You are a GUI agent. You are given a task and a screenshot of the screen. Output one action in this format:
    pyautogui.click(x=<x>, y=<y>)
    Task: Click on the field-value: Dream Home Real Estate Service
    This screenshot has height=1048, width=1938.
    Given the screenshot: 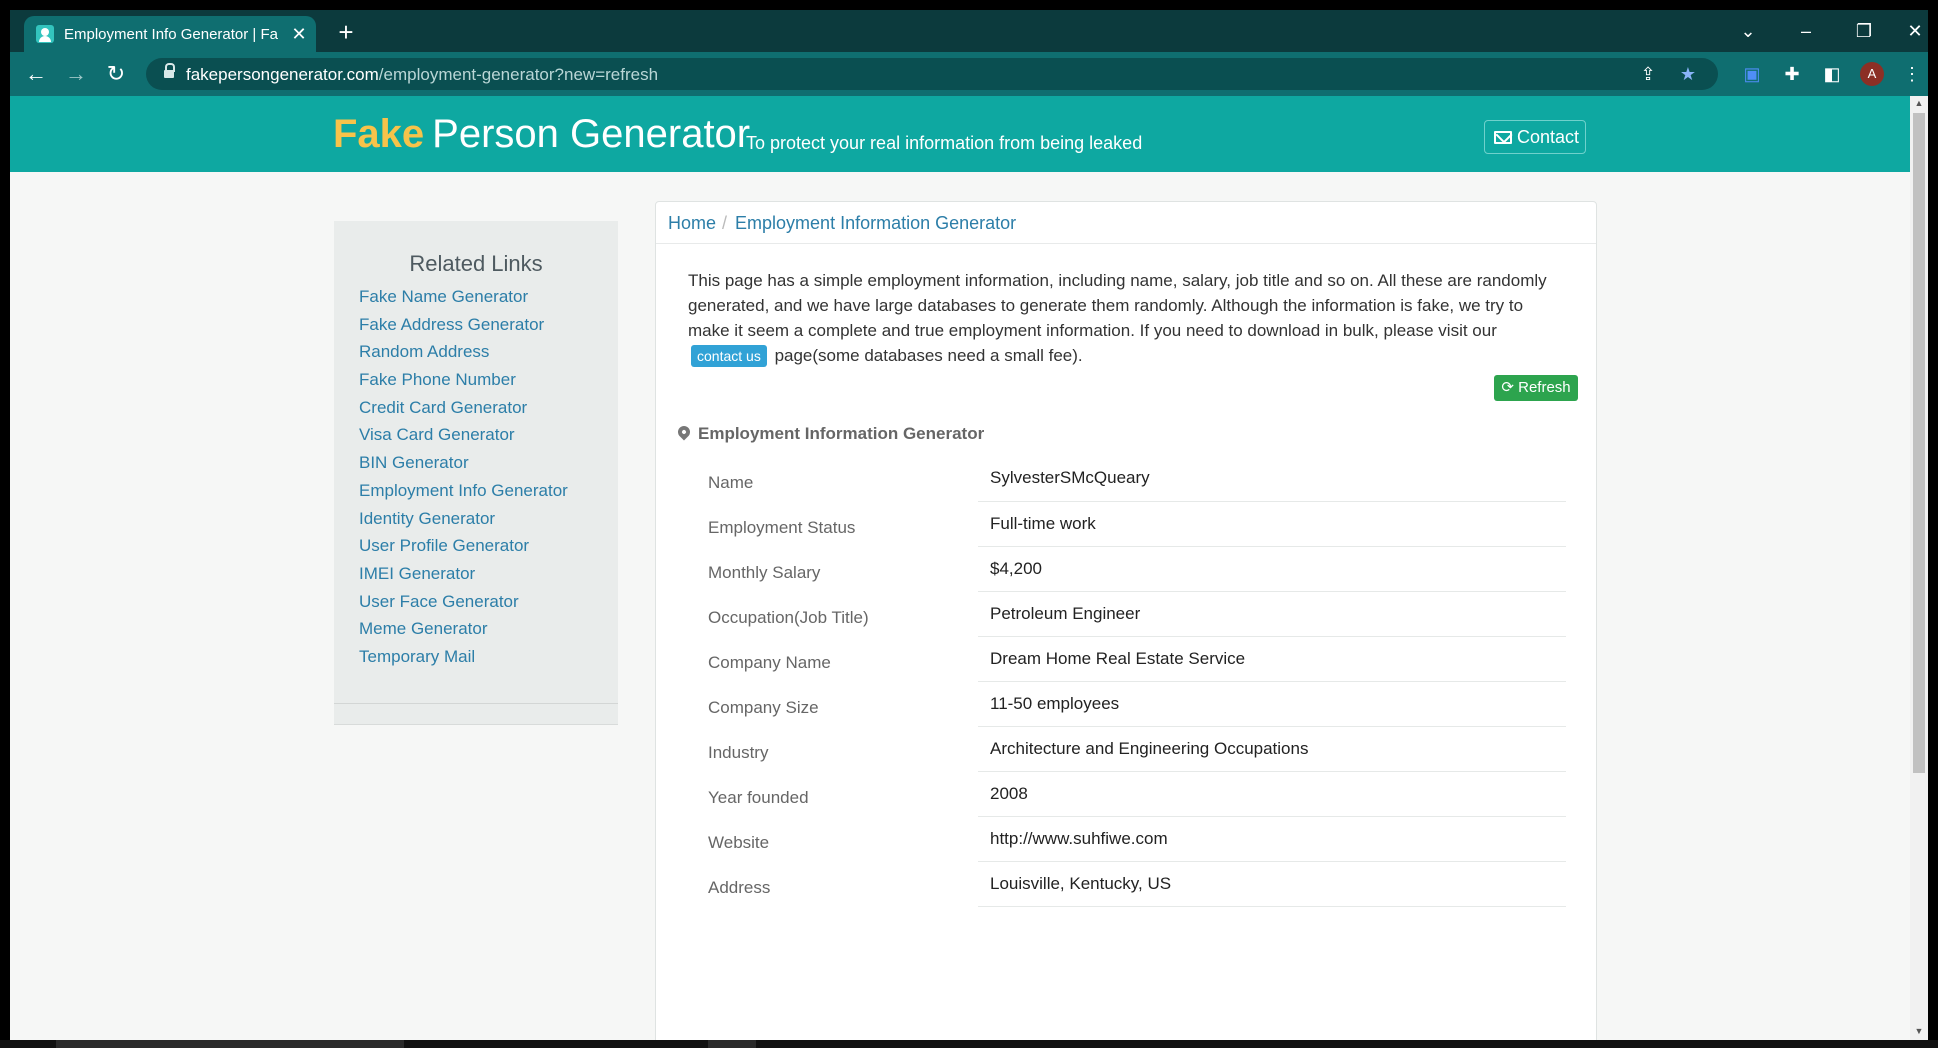 What is the action you would take?
    pyautogui.click(x=1272, y=659)
    